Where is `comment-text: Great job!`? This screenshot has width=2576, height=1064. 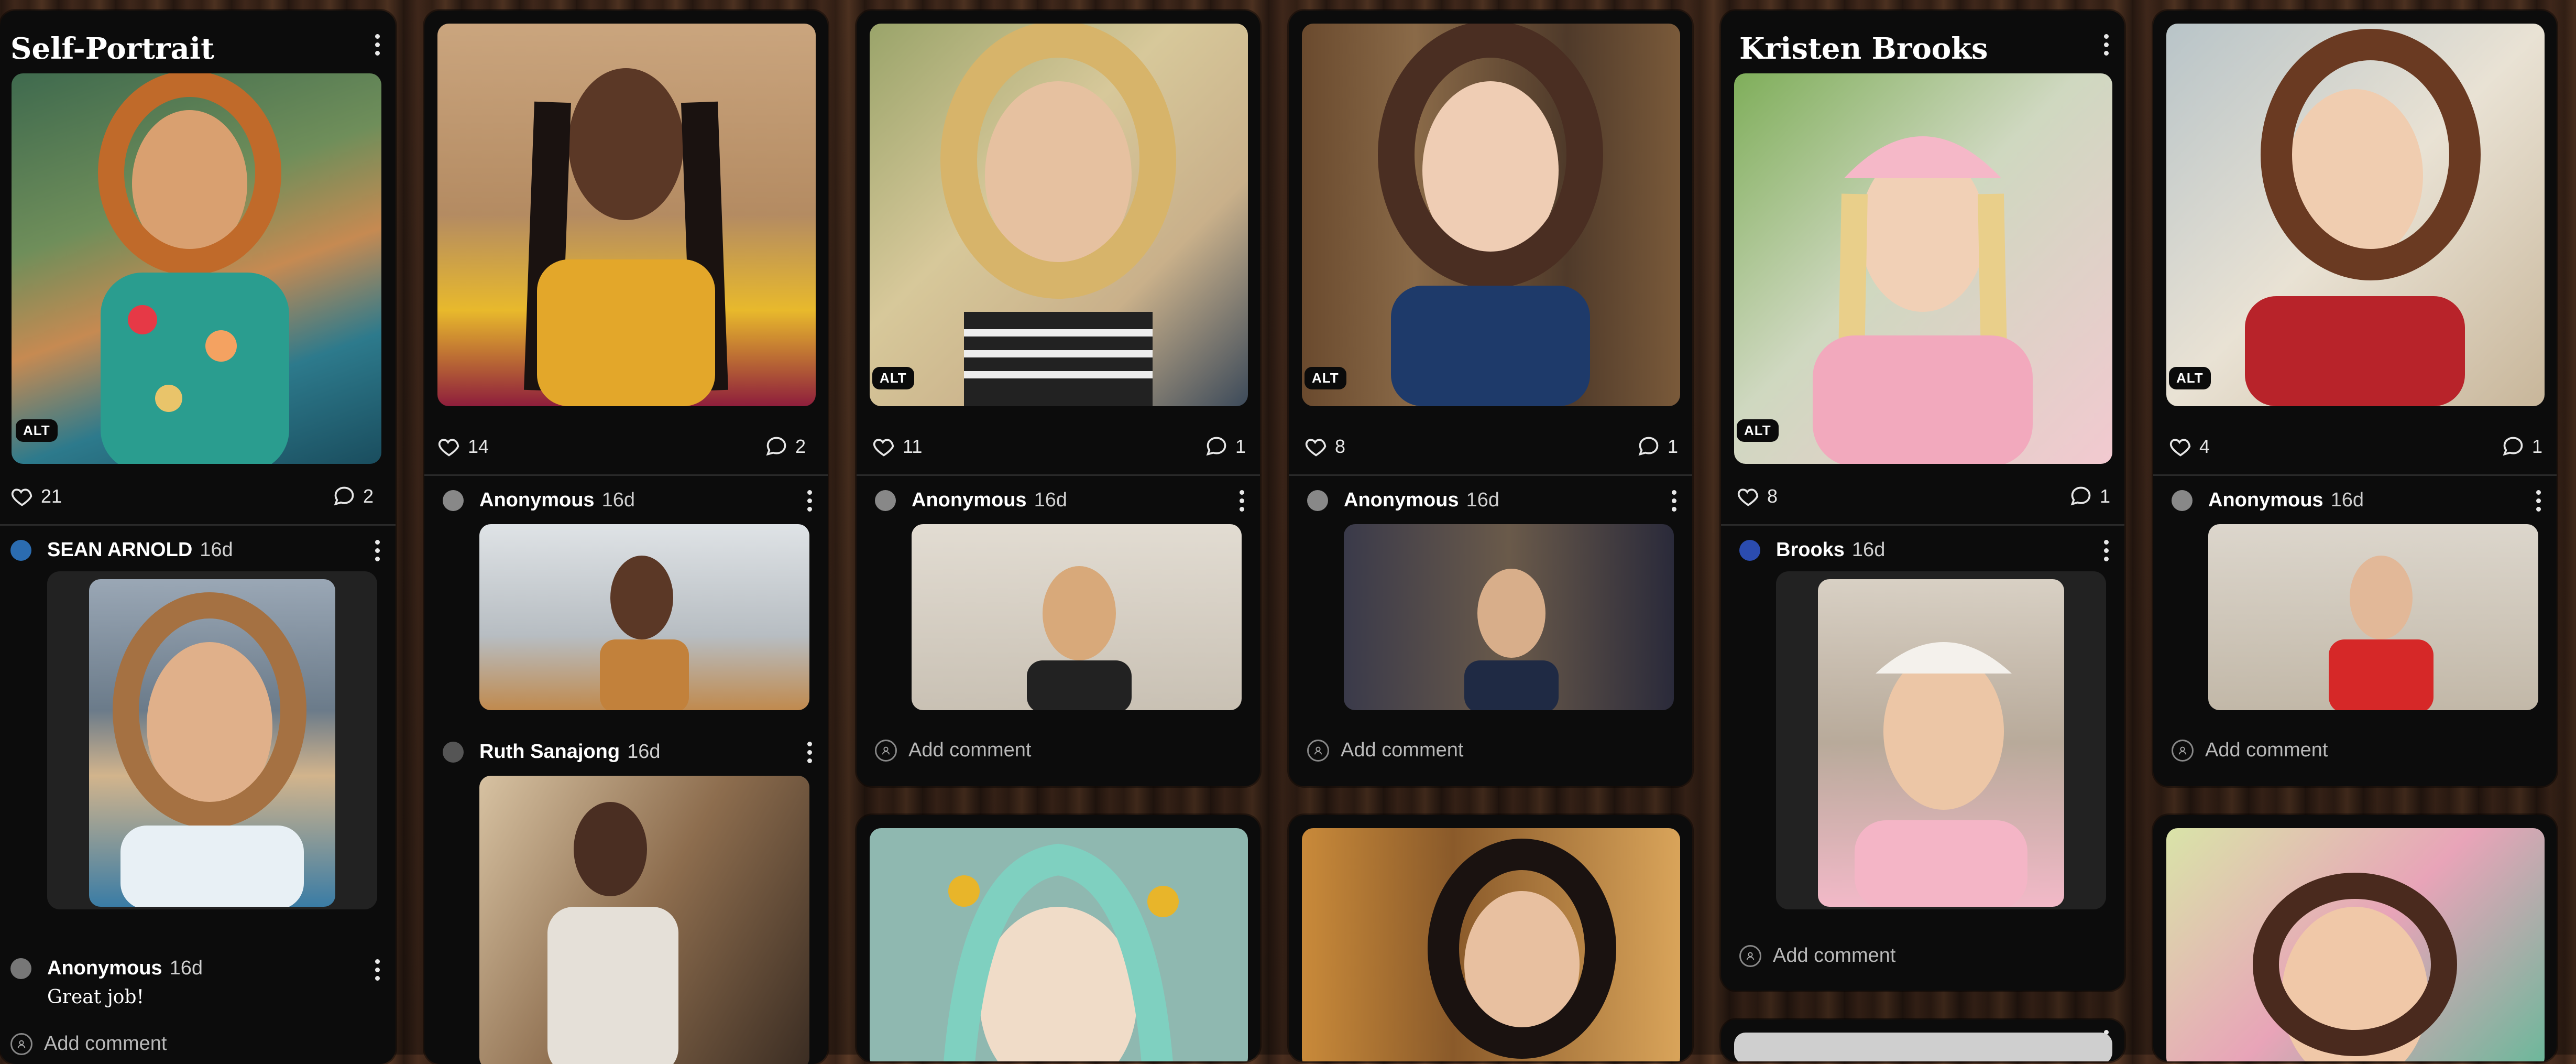
comment-text: Great job! is located at coordinates (95, 997).